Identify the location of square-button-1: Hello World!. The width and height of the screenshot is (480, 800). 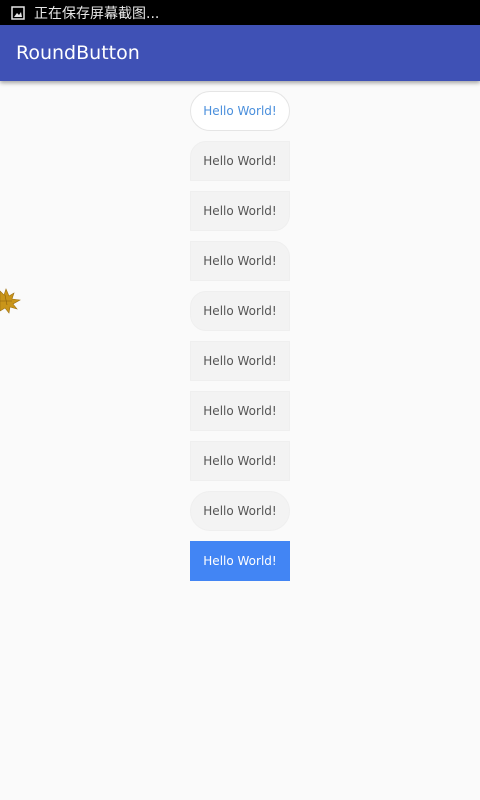
(240, 361).